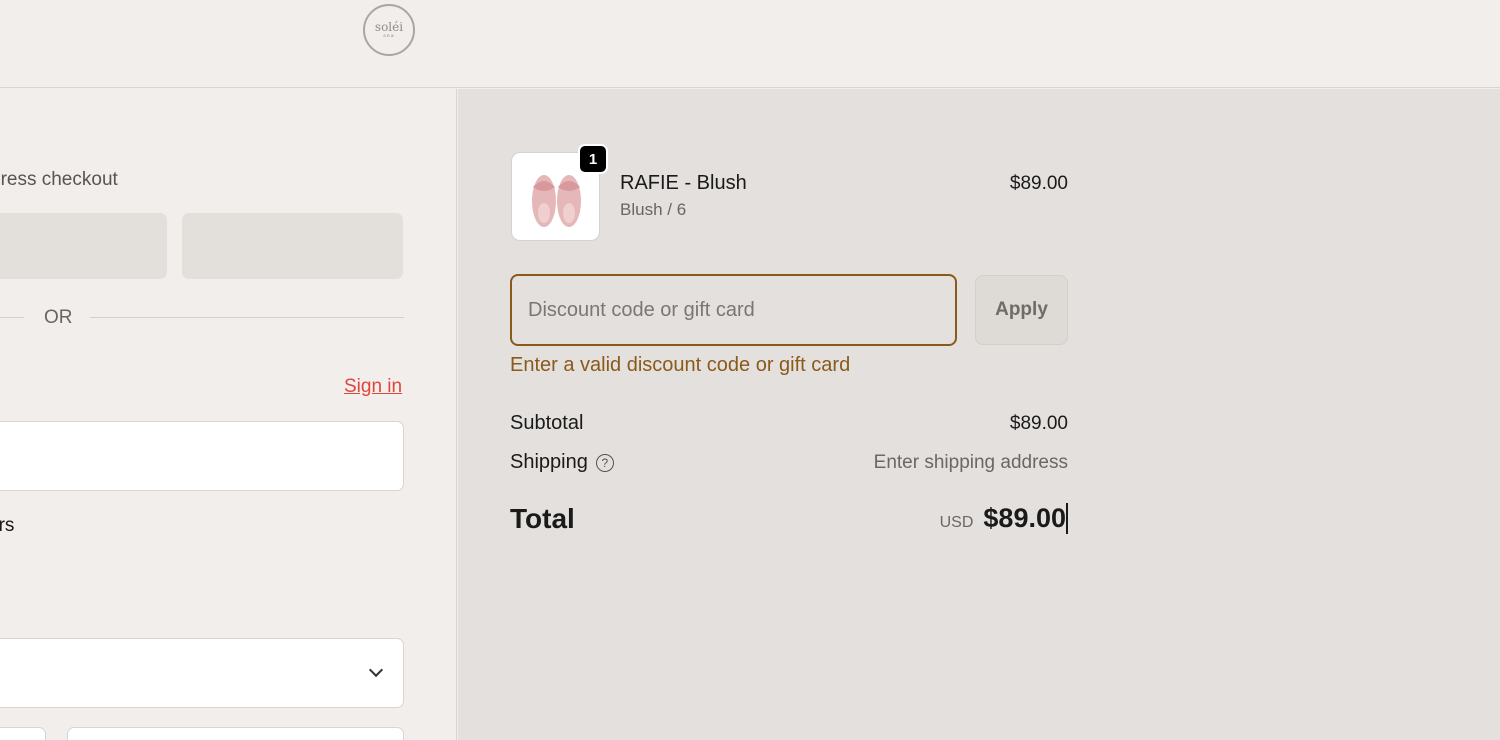 This screenshot has width=1500, height=740. I want to click on total-label: Total, so click(542, 518).